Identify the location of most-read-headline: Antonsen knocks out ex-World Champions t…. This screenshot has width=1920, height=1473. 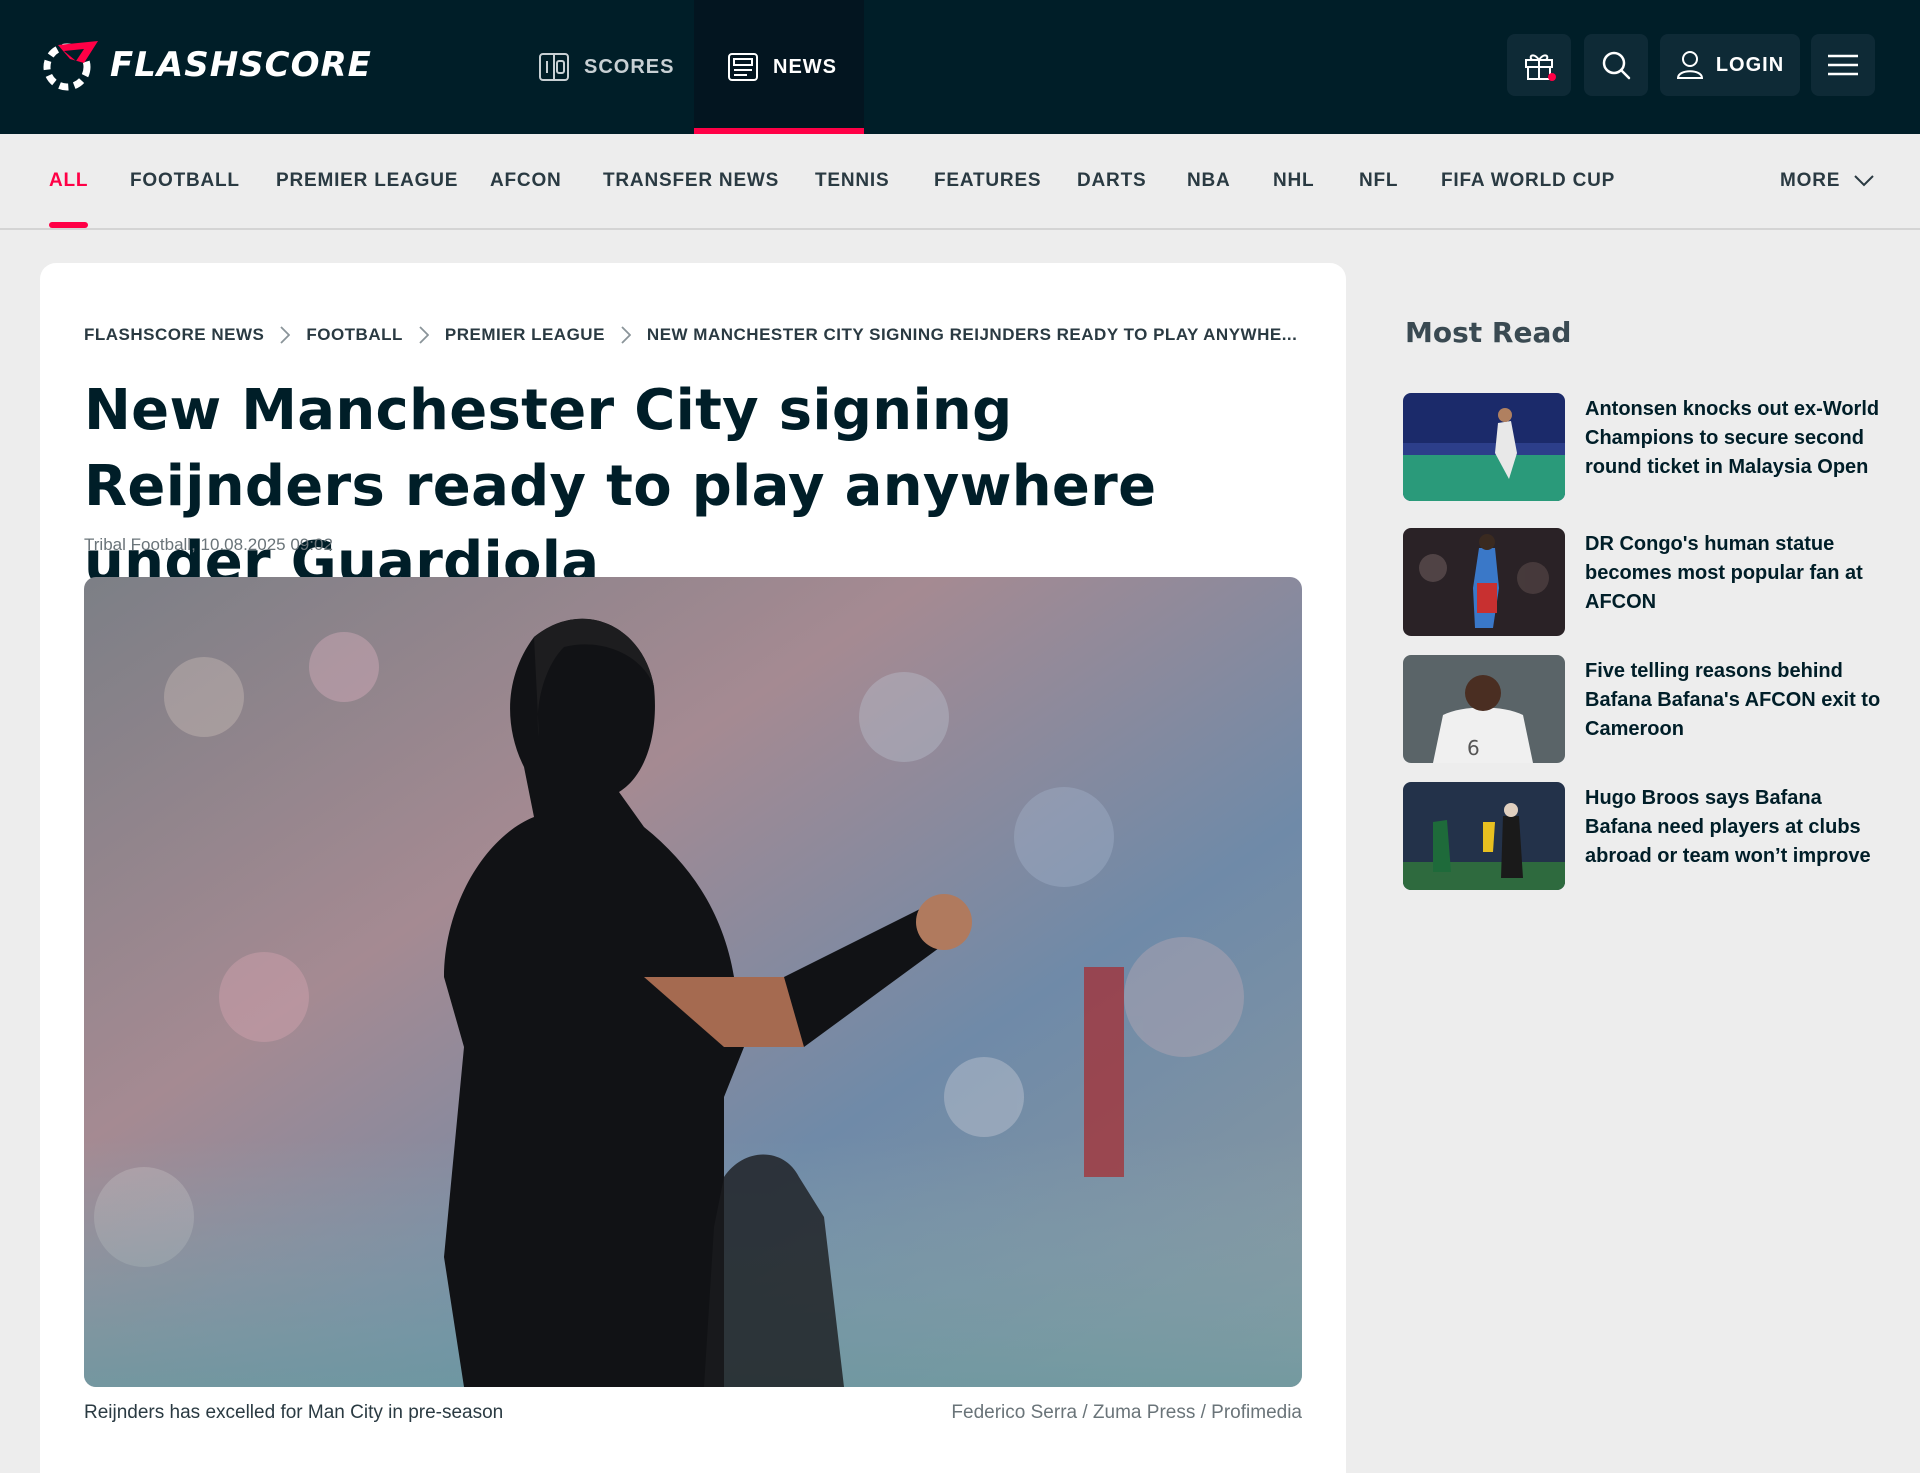
(1732, 438).